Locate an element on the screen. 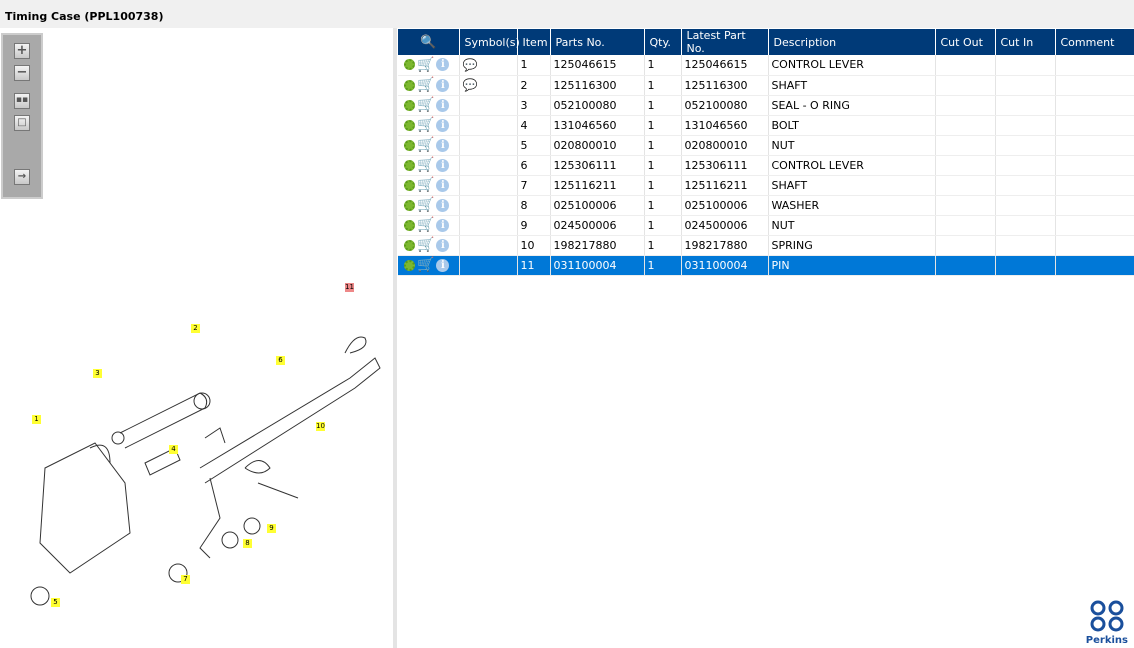  table-row: 🛒 i 11 031100004 1 031100004 PIN is located at coordinates (766, 265).